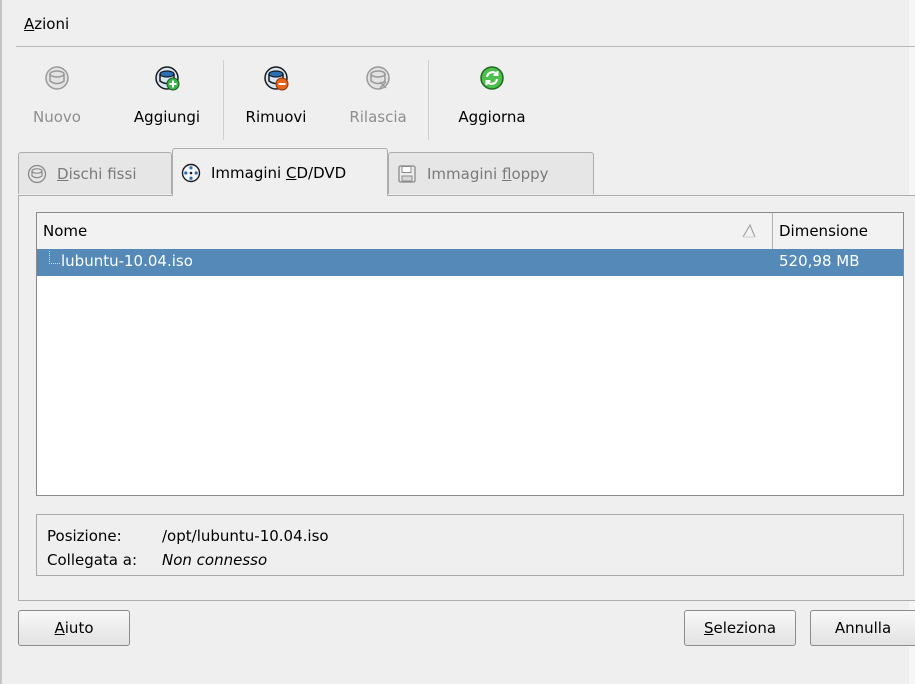 Image resolution: width=915 pixels, height=684 pixels. Describe the element at coordinates (245, 536) in the screenshot. I see `position-value: /opt/lubuntu-10.04.iso` at that location.